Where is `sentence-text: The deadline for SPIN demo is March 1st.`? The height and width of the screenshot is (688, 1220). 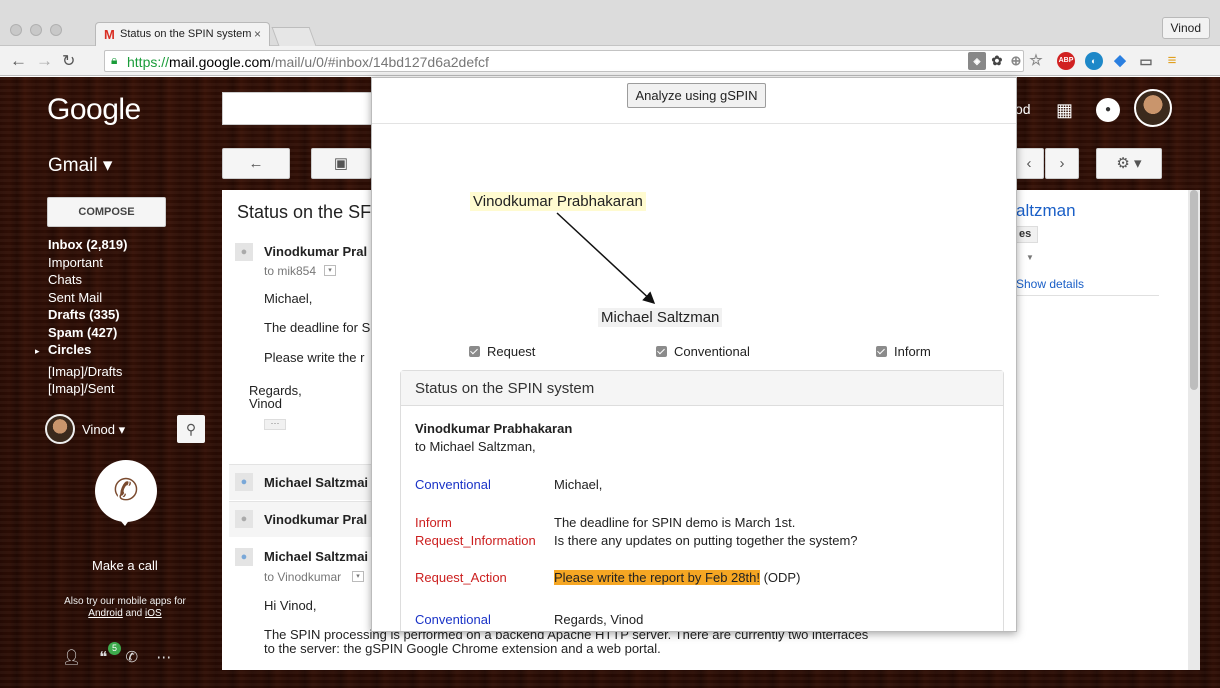
sentence-text: The deadline for SPIN demo is March 1st. is located at coordinates (675, 522).